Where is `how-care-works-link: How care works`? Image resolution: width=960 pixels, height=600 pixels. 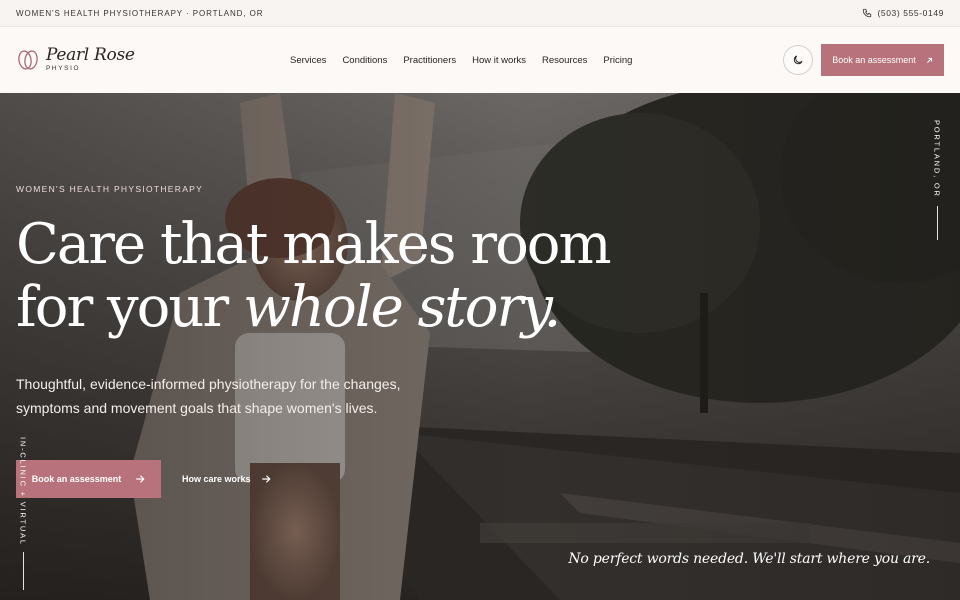
how-care-works-link: How care works is located at coordinates (226, 479).